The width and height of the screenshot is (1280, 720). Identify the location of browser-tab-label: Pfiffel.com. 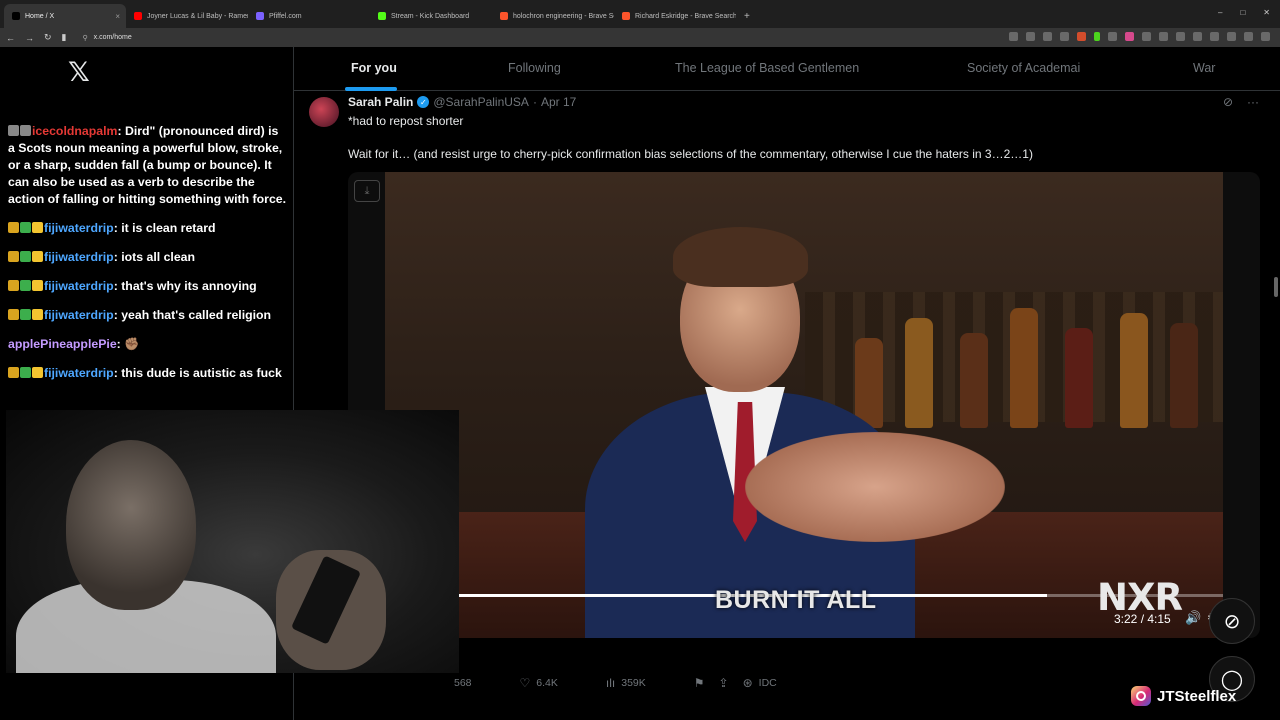
(285, 16).